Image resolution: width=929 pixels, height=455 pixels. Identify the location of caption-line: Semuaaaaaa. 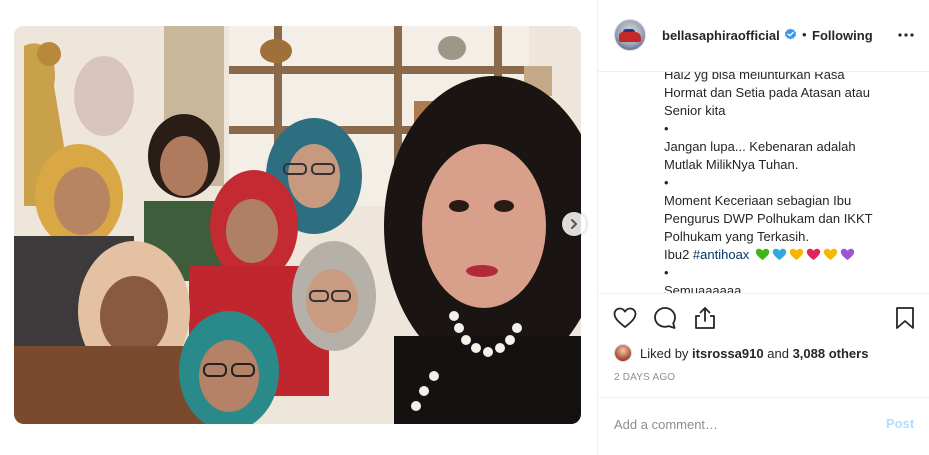
(703, 288).